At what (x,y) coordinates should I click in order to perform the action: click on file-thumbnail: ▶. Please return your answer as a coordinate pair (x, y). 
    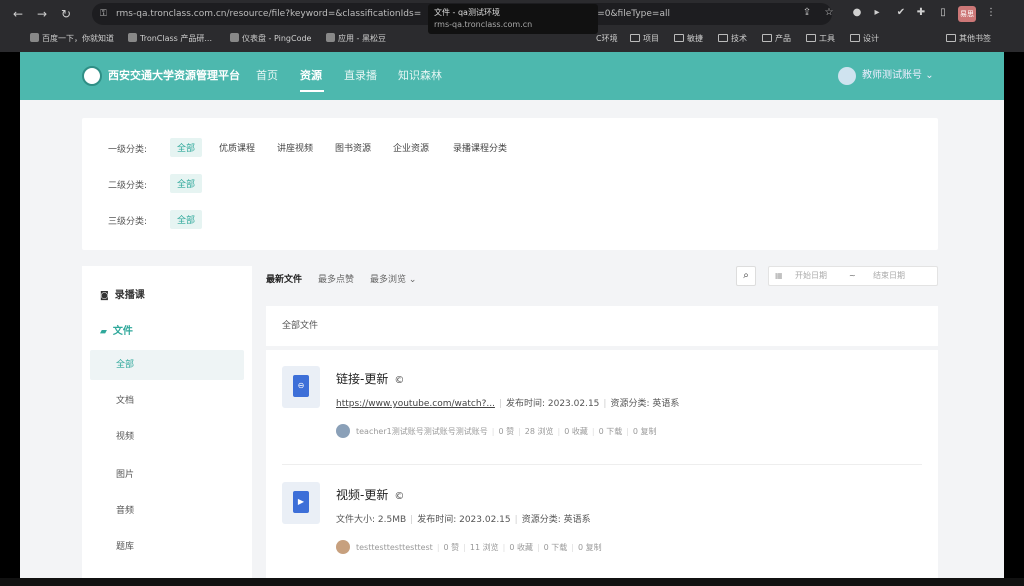
    Looking at the image, I should click on (301, 503).